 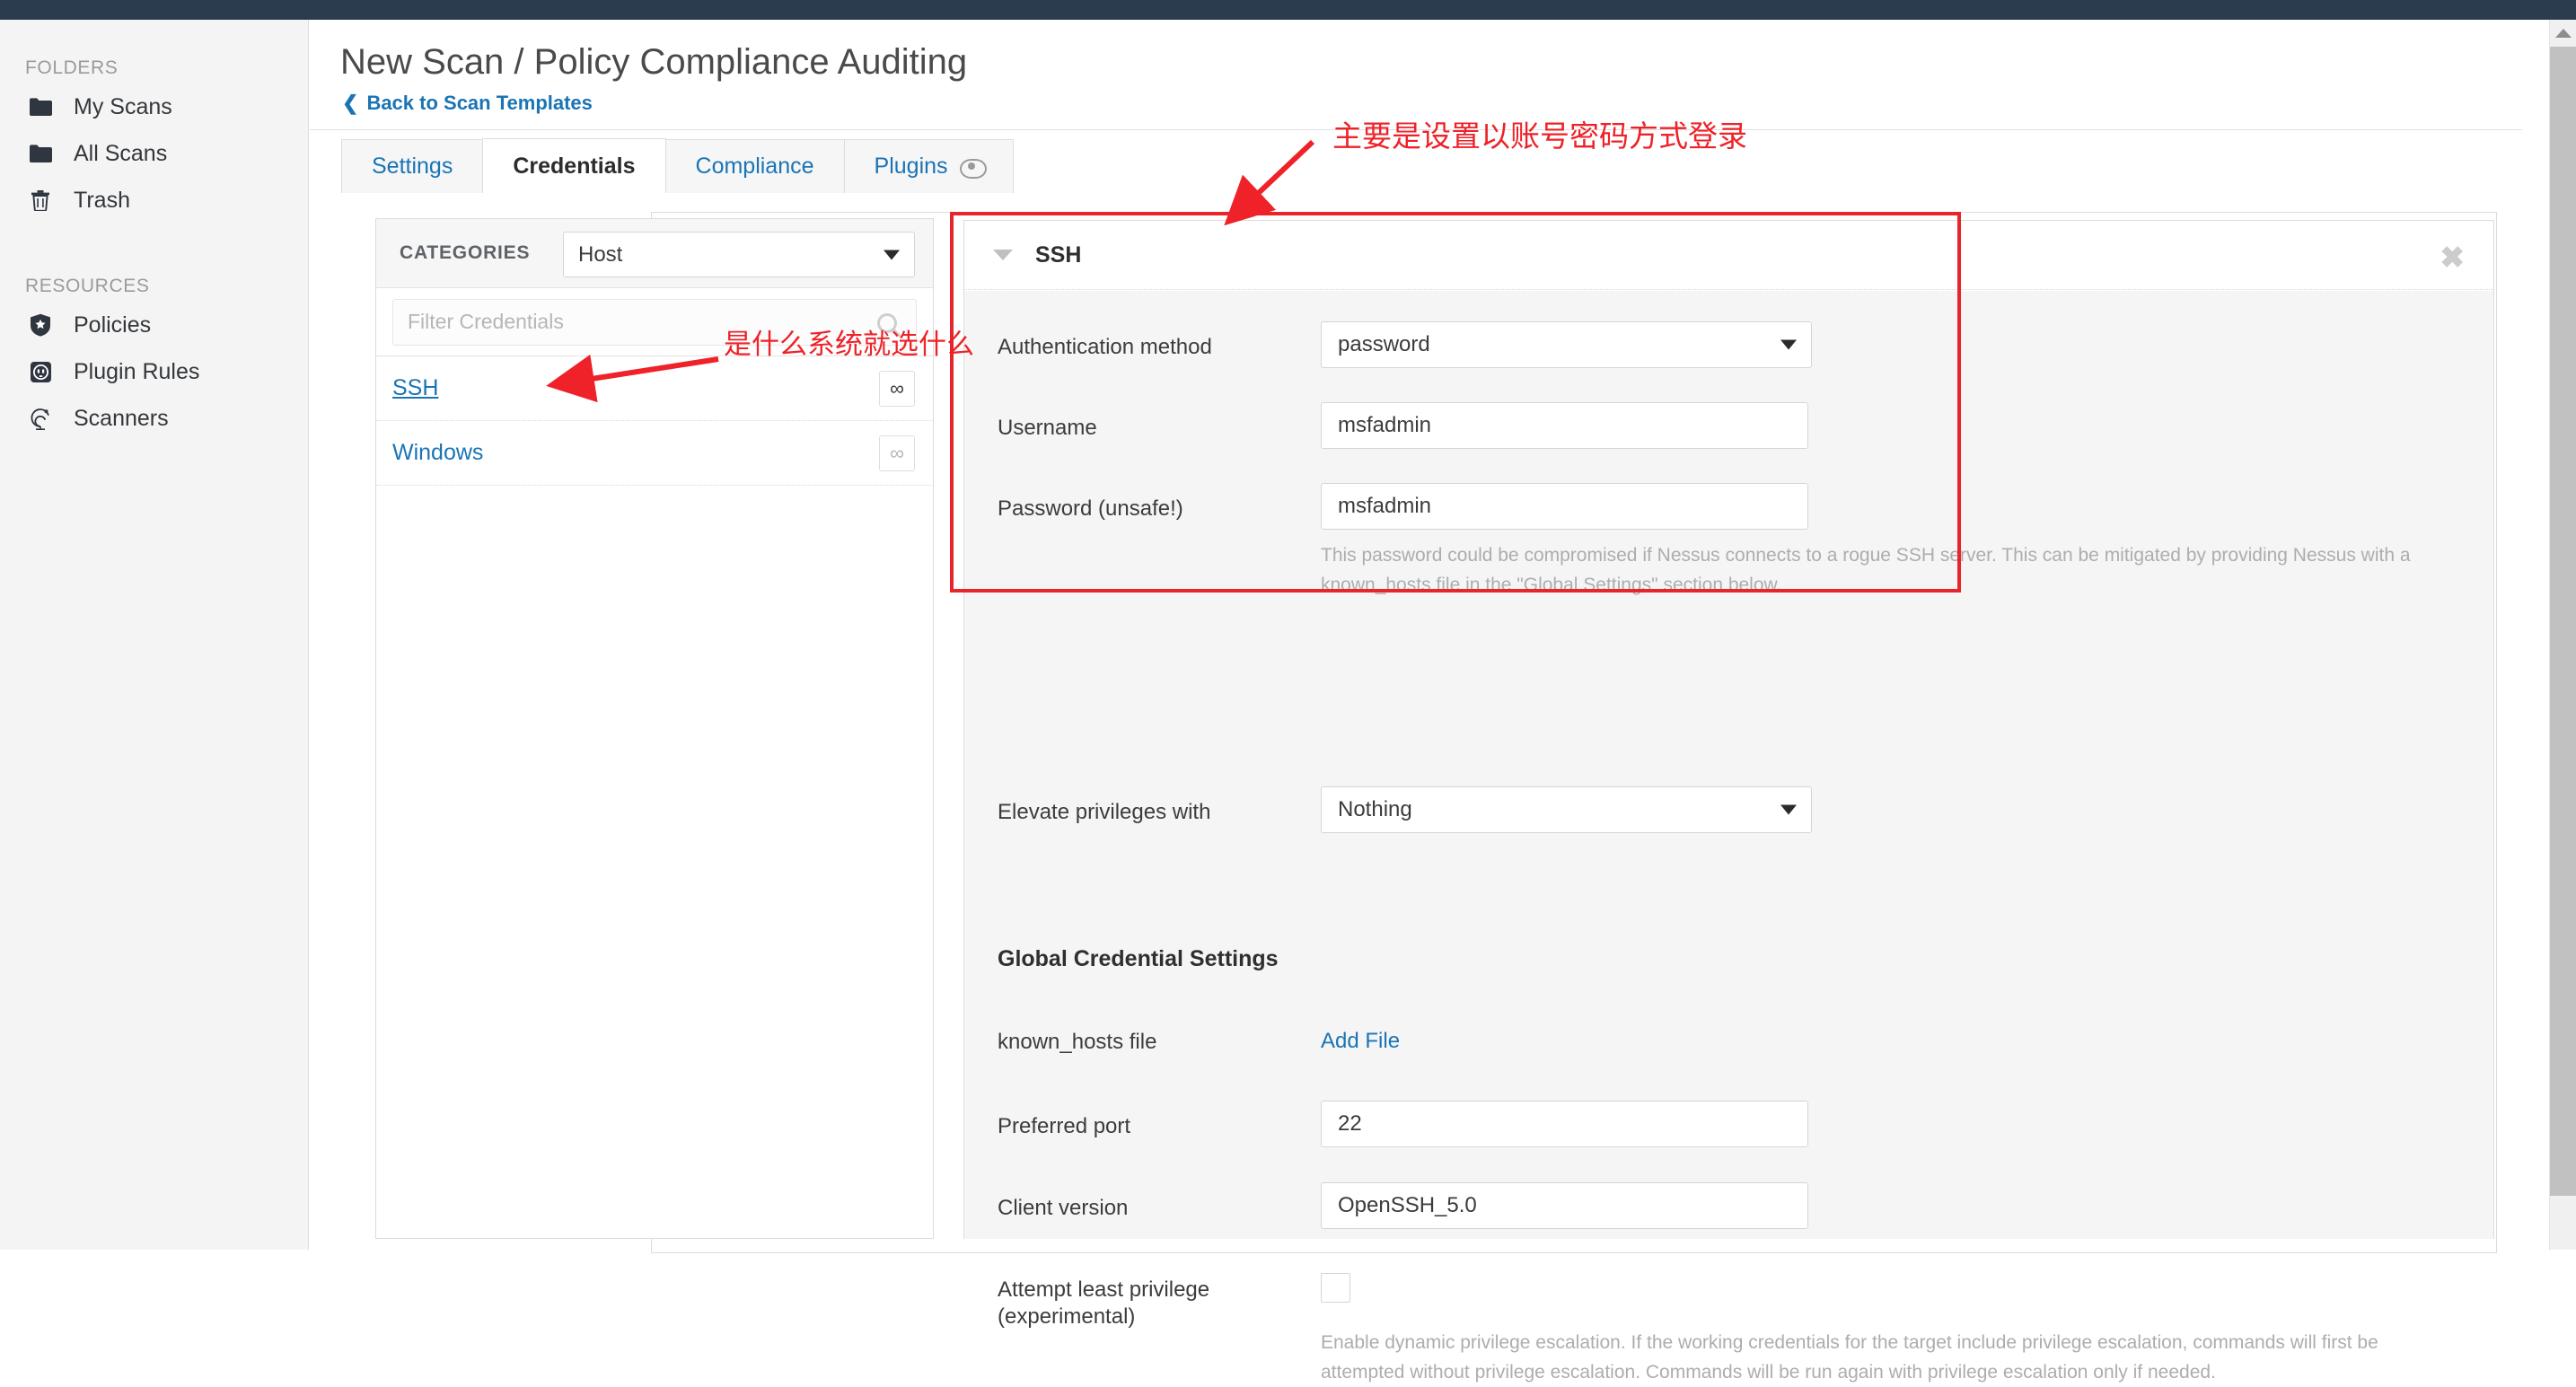 I want to click on list-item: Windows ∞, so click(x=654, y=454).